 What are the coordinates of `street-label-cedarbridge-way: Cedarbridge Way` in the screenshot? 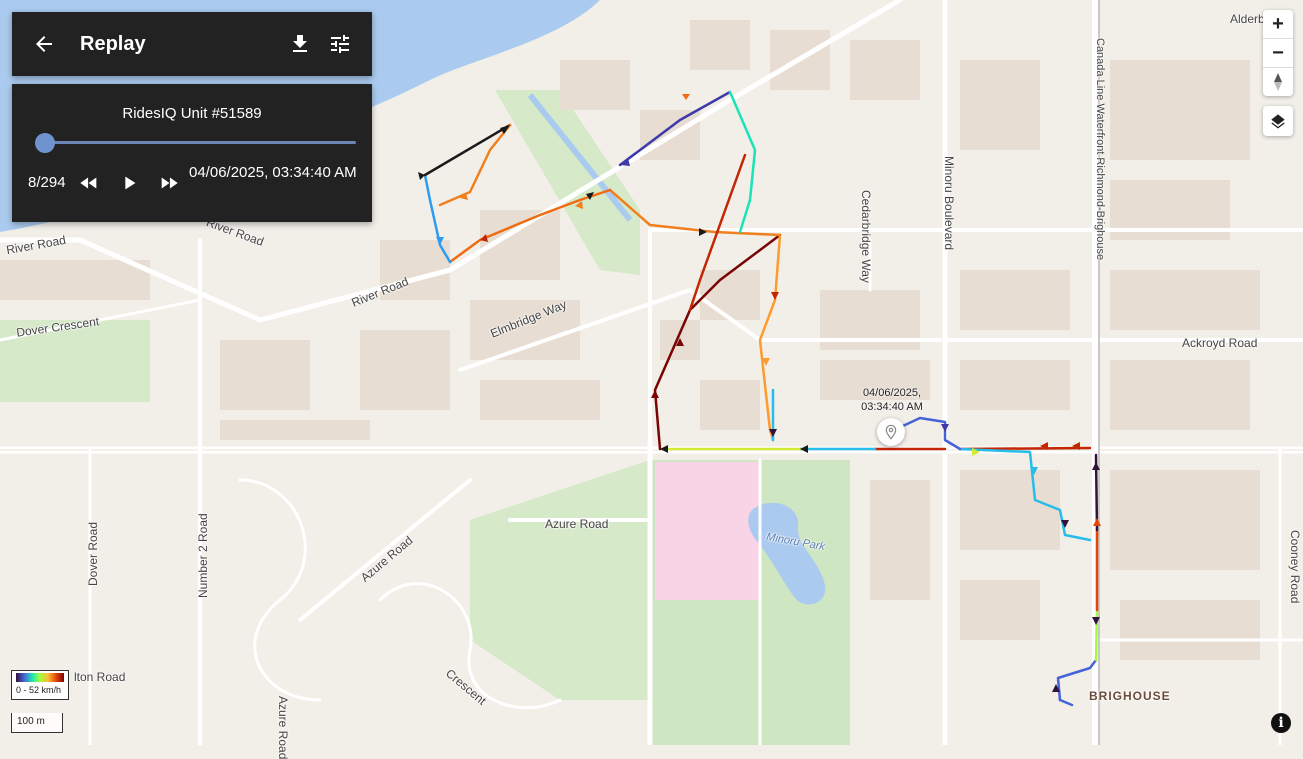 It's located at (866, 236).